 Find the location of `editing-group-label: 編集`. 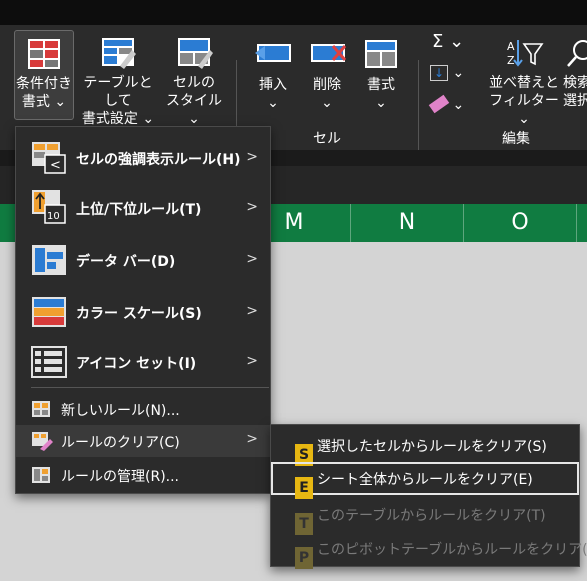

editing-group-label: 編集 is located at coordinates (516, 139).